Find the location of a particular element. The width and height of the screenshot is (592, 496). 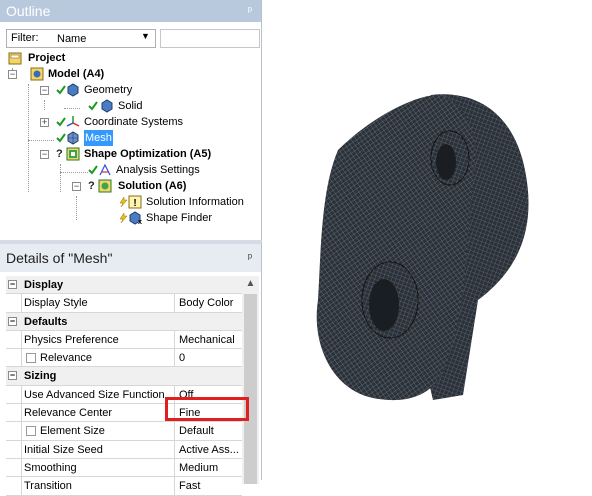

property-label: Physics Preference is located at coordinates (71, 339).